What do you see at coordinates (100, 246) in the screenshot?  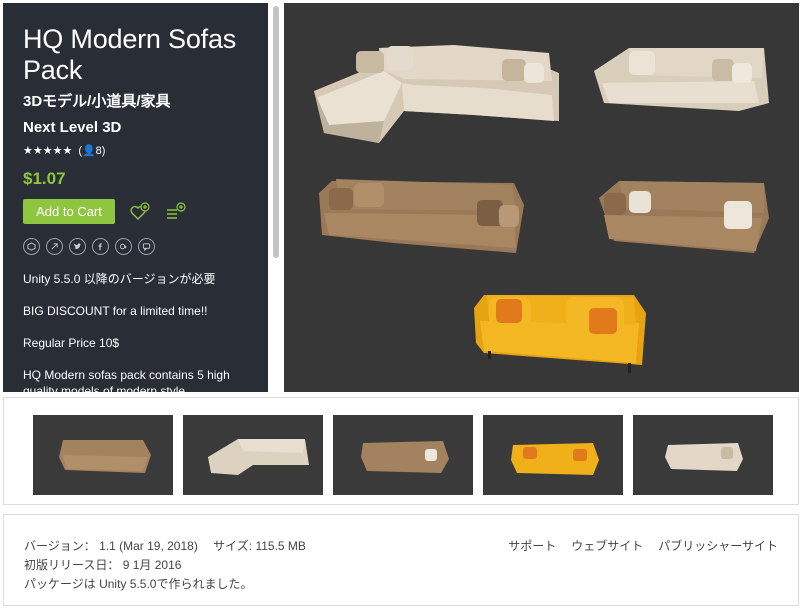 I see `facebook-icon` at bounding box center [100, 246].